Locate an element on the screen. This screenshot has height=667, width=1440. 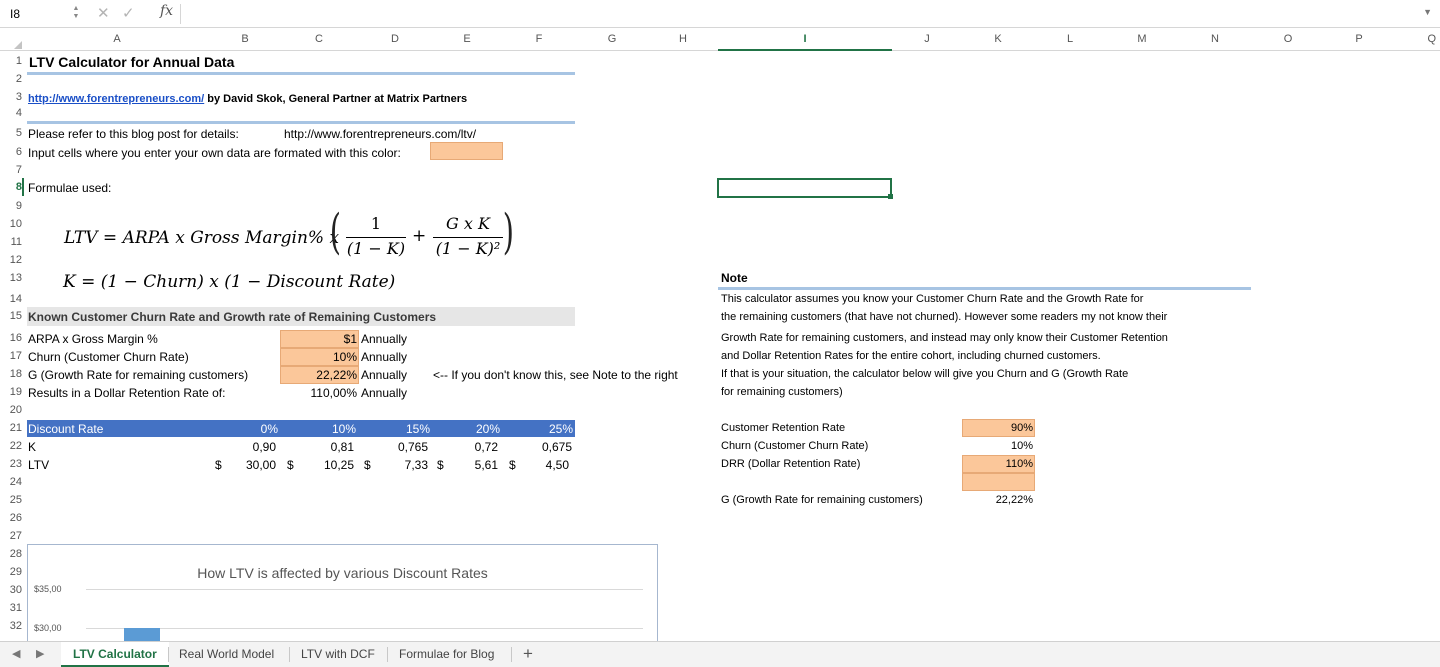
y-tick-label-30: $30,00 is located at coordinates (48, 628).